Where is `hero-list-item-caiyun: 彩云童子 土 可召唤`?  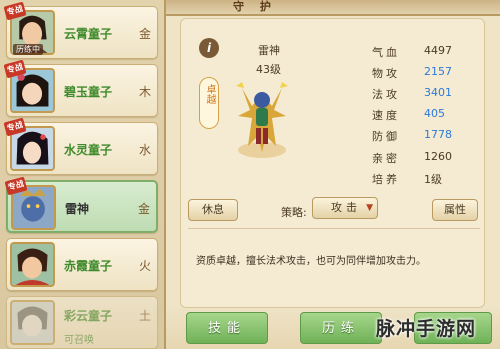 hero-list-item-caiyun: 彩云童子 土 可召唤 is located at coordinates (82, 322).